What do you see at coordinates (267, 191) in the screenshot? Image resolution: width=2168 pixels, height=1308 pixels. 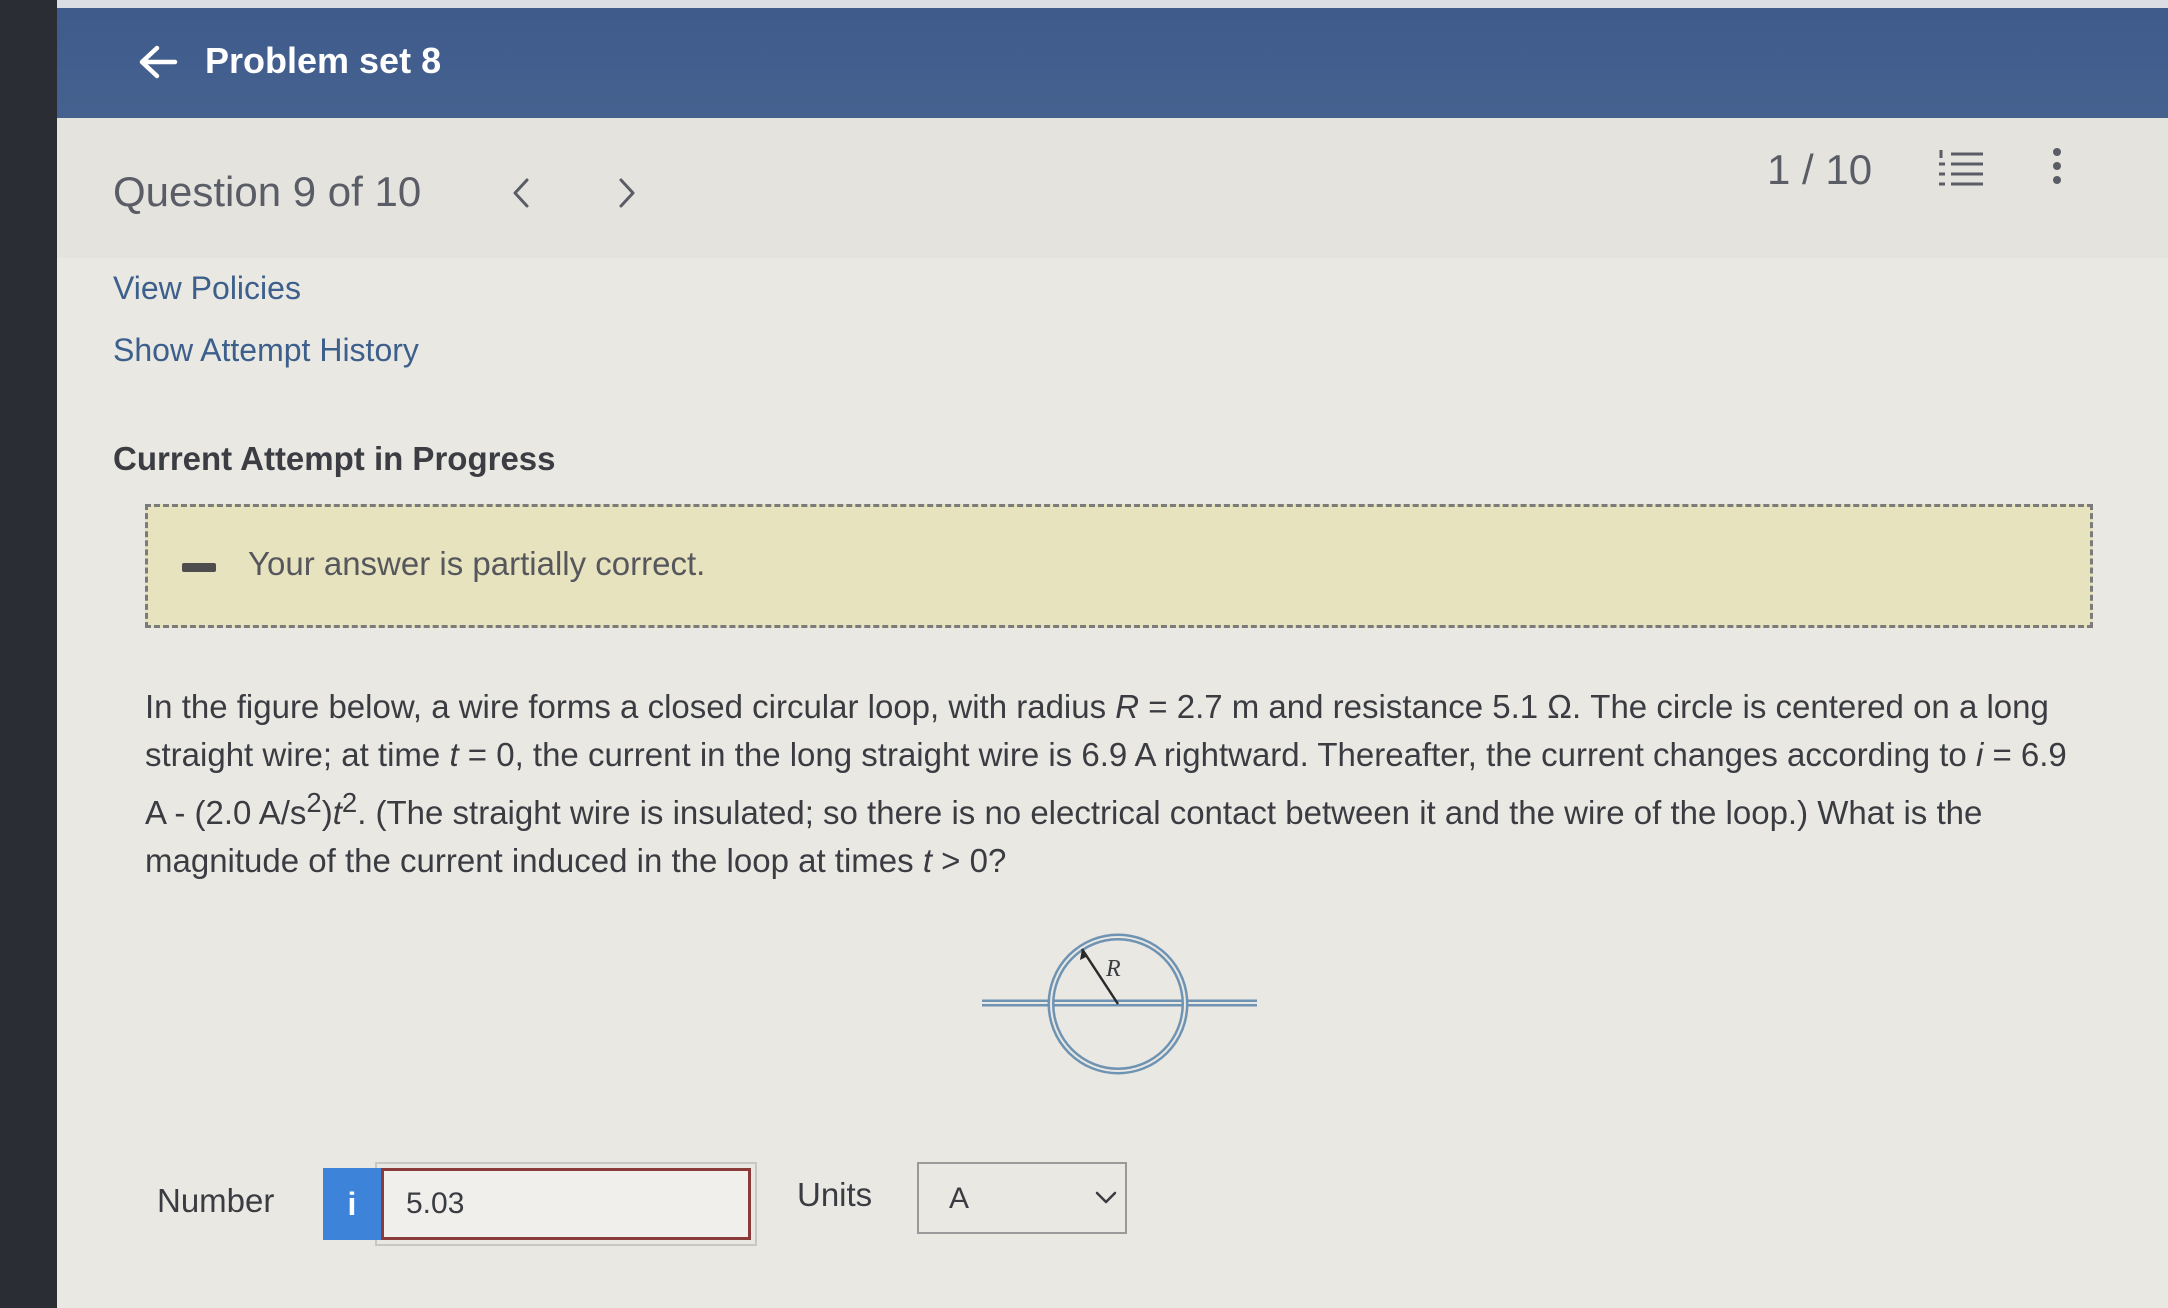 I see `question-number: Question 9 of 10` at bounding box center [267, 191].